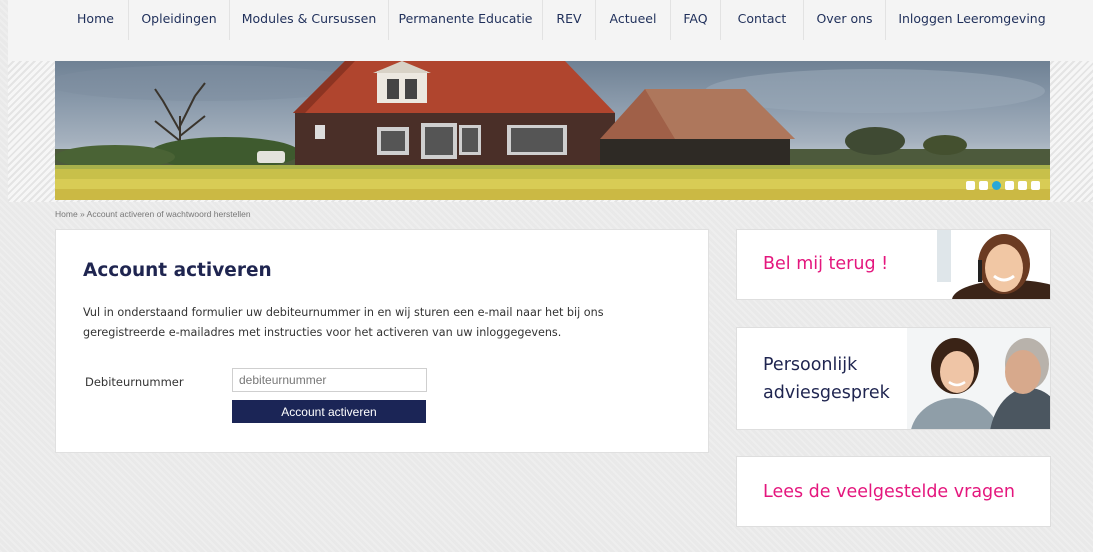 The image size is (1093, 552). Describe the element at coordinates (826, 393) in the screenshot. I see `advice-label-line-2: adviesgesprek` at that location.